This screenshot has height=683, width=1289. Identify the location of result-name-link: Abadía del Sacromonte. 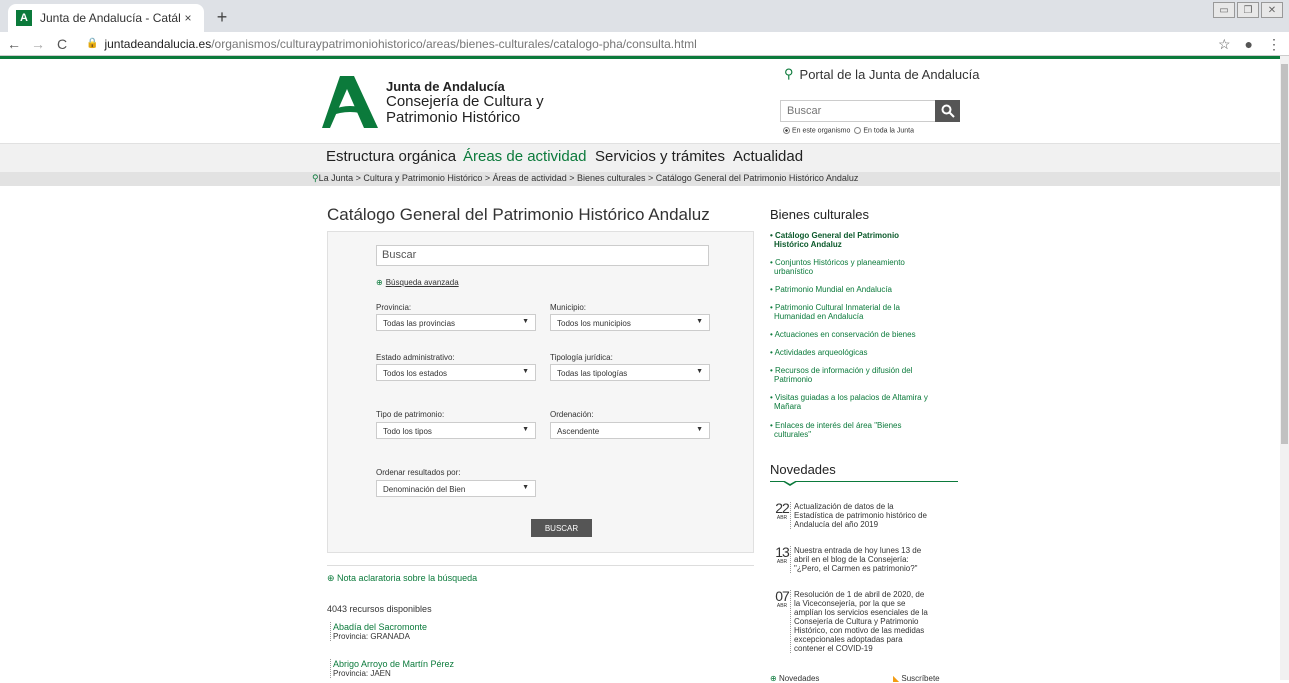
(380, 627).